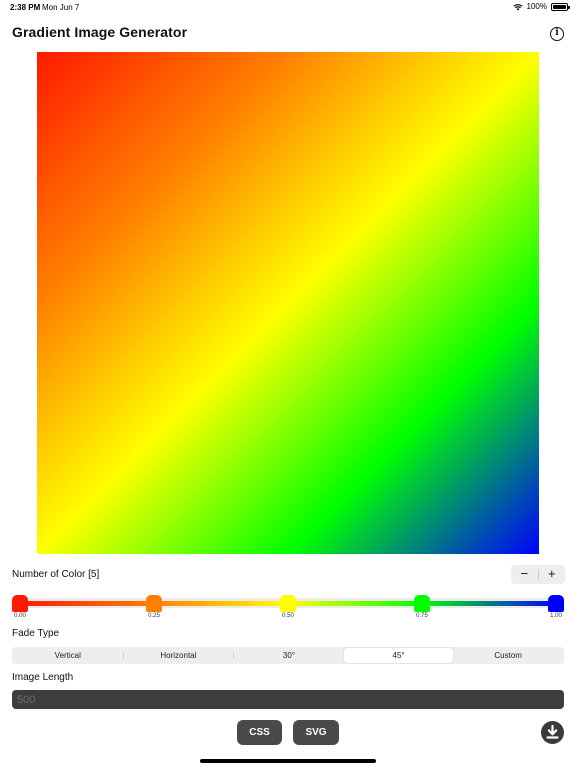  What do you see at coordinates (288, 699) in the screenshot?
I see `image-length-input` at bounding box center [288, 699].